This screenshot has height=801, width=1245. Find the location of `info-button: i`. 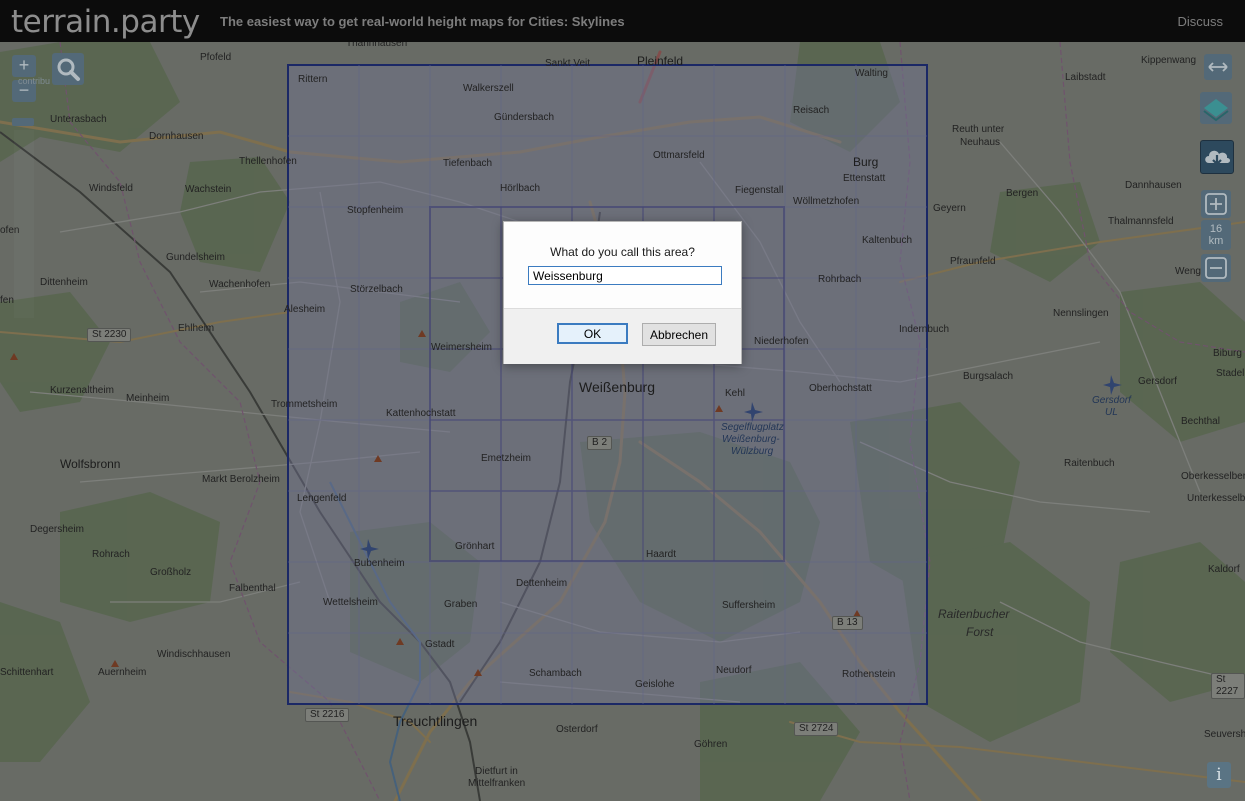

info-button: i is located at coordinates (1219, 775).